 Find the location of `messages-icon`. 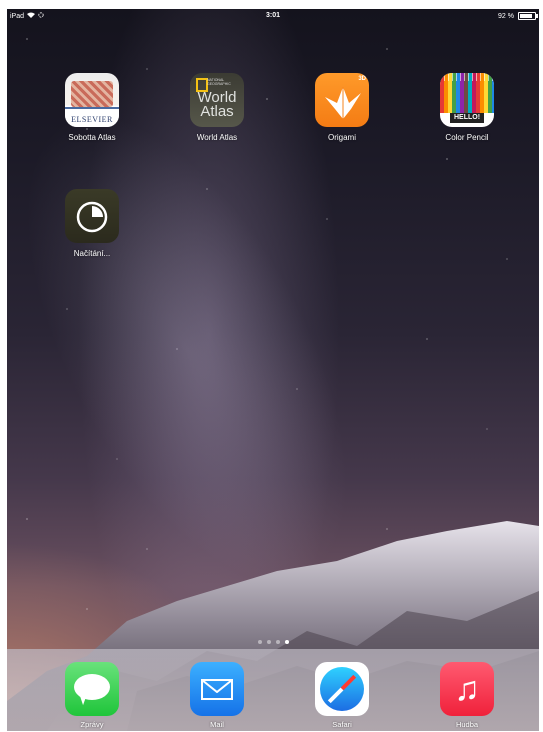

messages-icon is located at coordinates (92, 689).